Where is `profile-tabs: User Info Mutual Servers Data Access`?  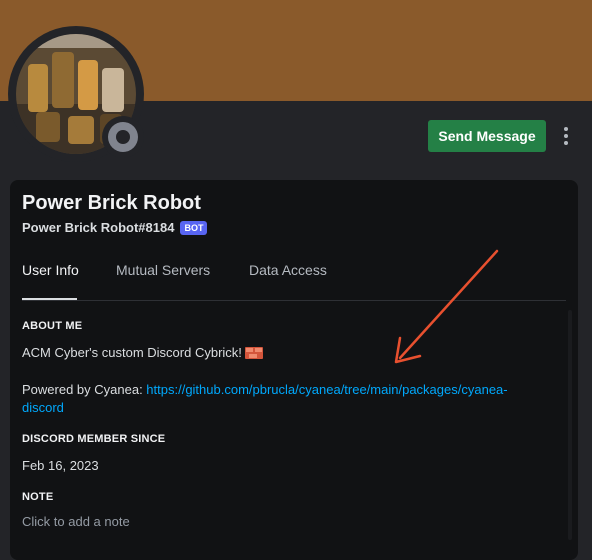 profile-tabs: User Info Mutual Servers Data Access is located at coordinates (294, 281).